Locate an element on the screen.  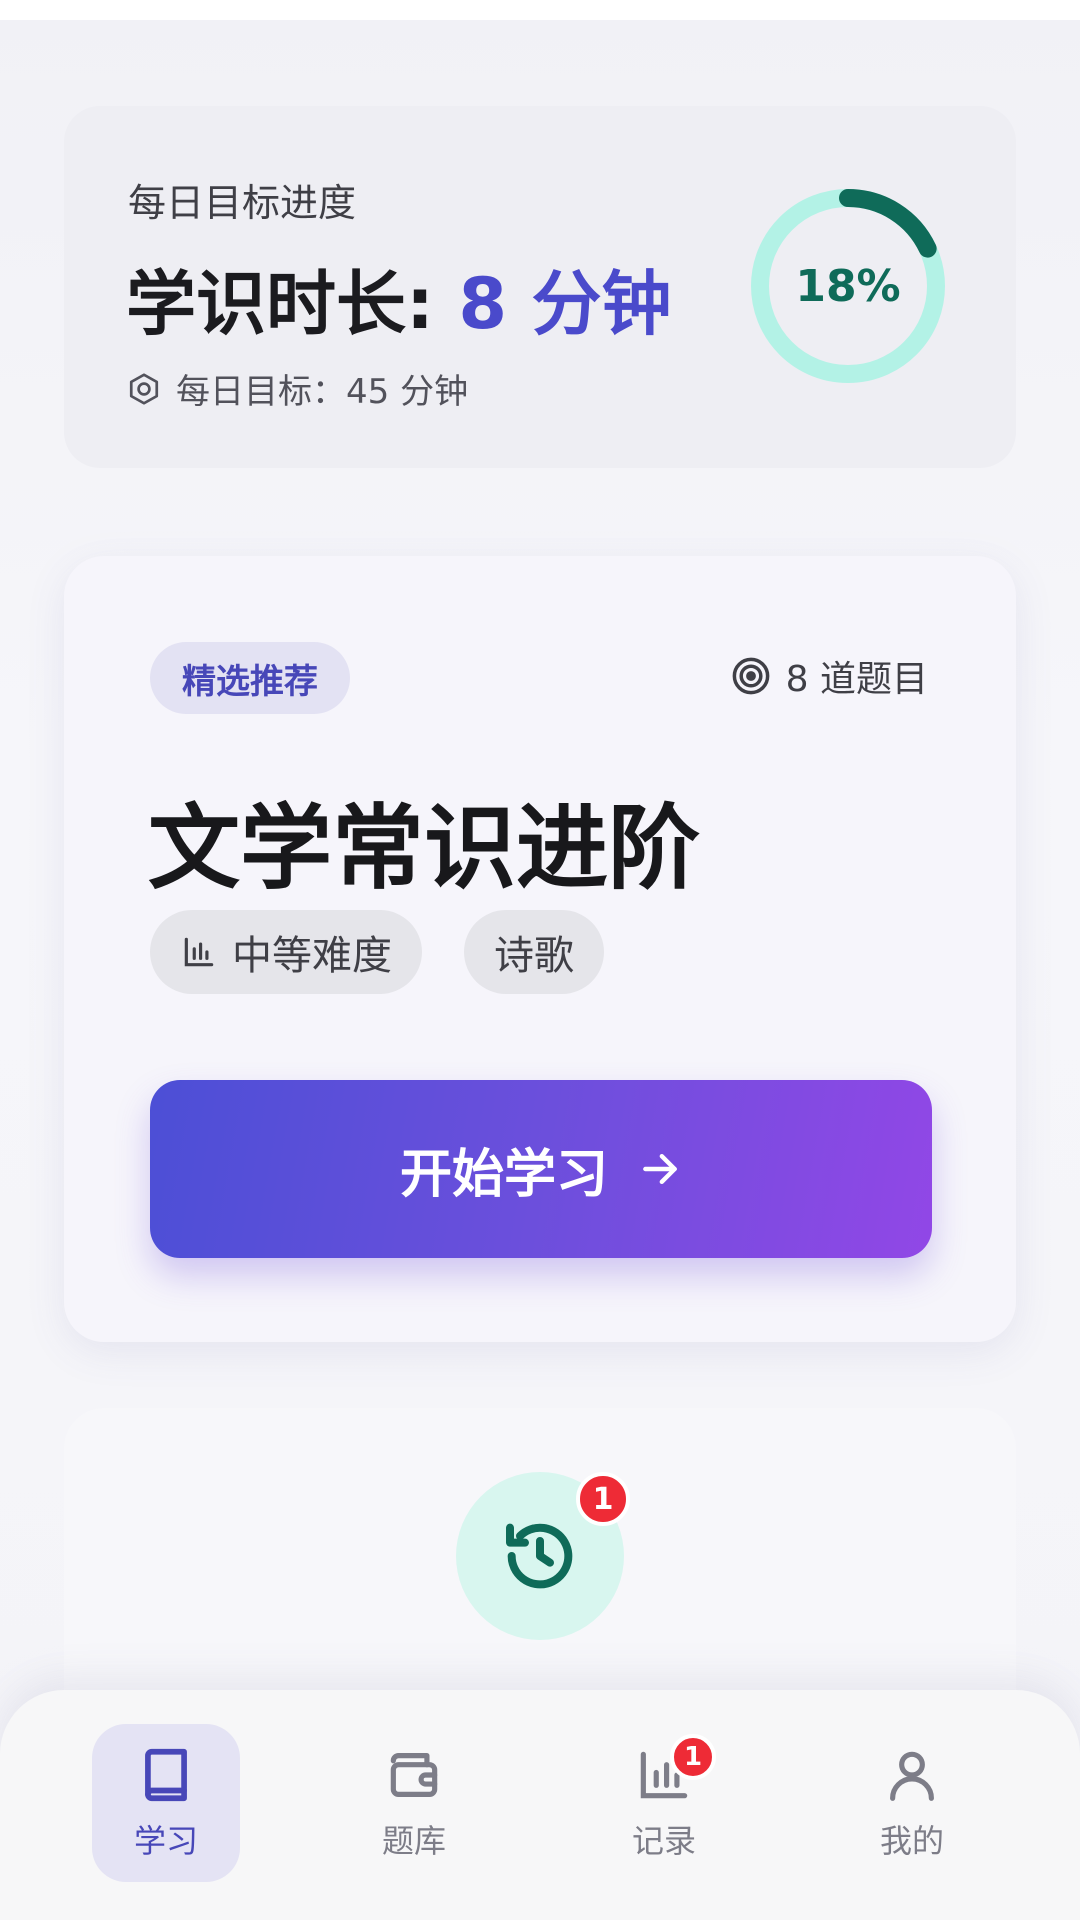
book-icon is located at coordinates (166, 1775).